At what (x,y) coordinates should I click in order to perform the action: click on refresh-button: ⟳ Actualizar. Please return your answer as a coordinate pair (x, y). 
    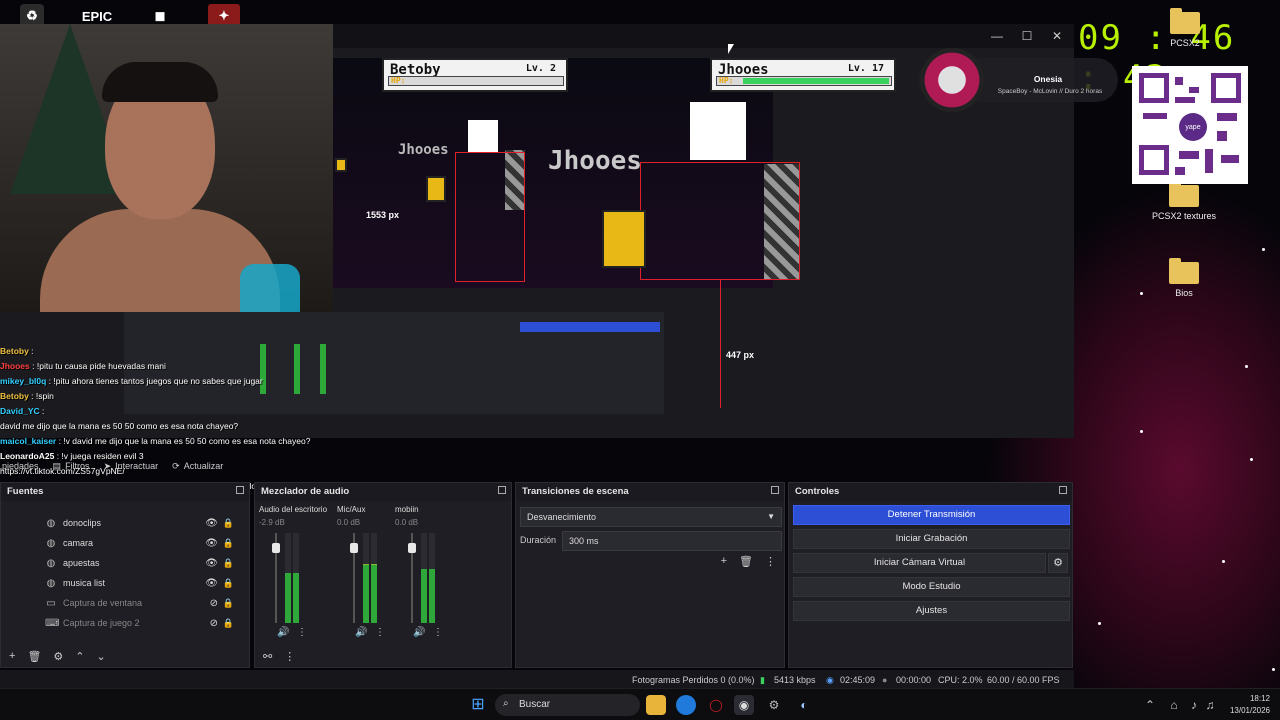
    Looking at the image, I should click on (197, 466).